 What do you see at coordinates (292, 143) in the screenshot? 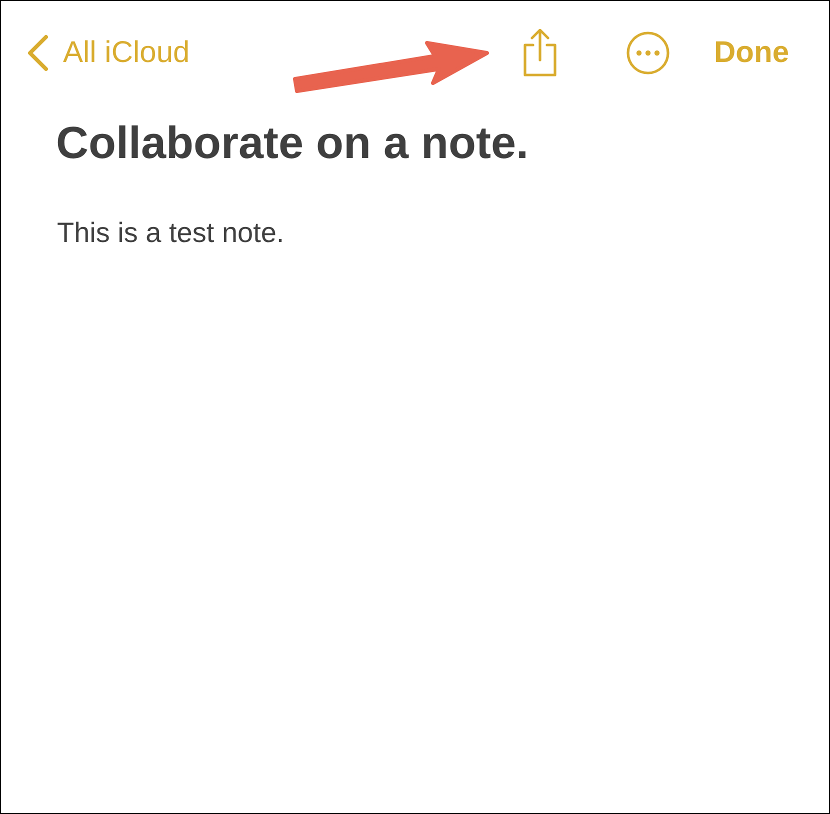
I see `note-title: Collaborate on a note.` at bounding box center [292, 143].